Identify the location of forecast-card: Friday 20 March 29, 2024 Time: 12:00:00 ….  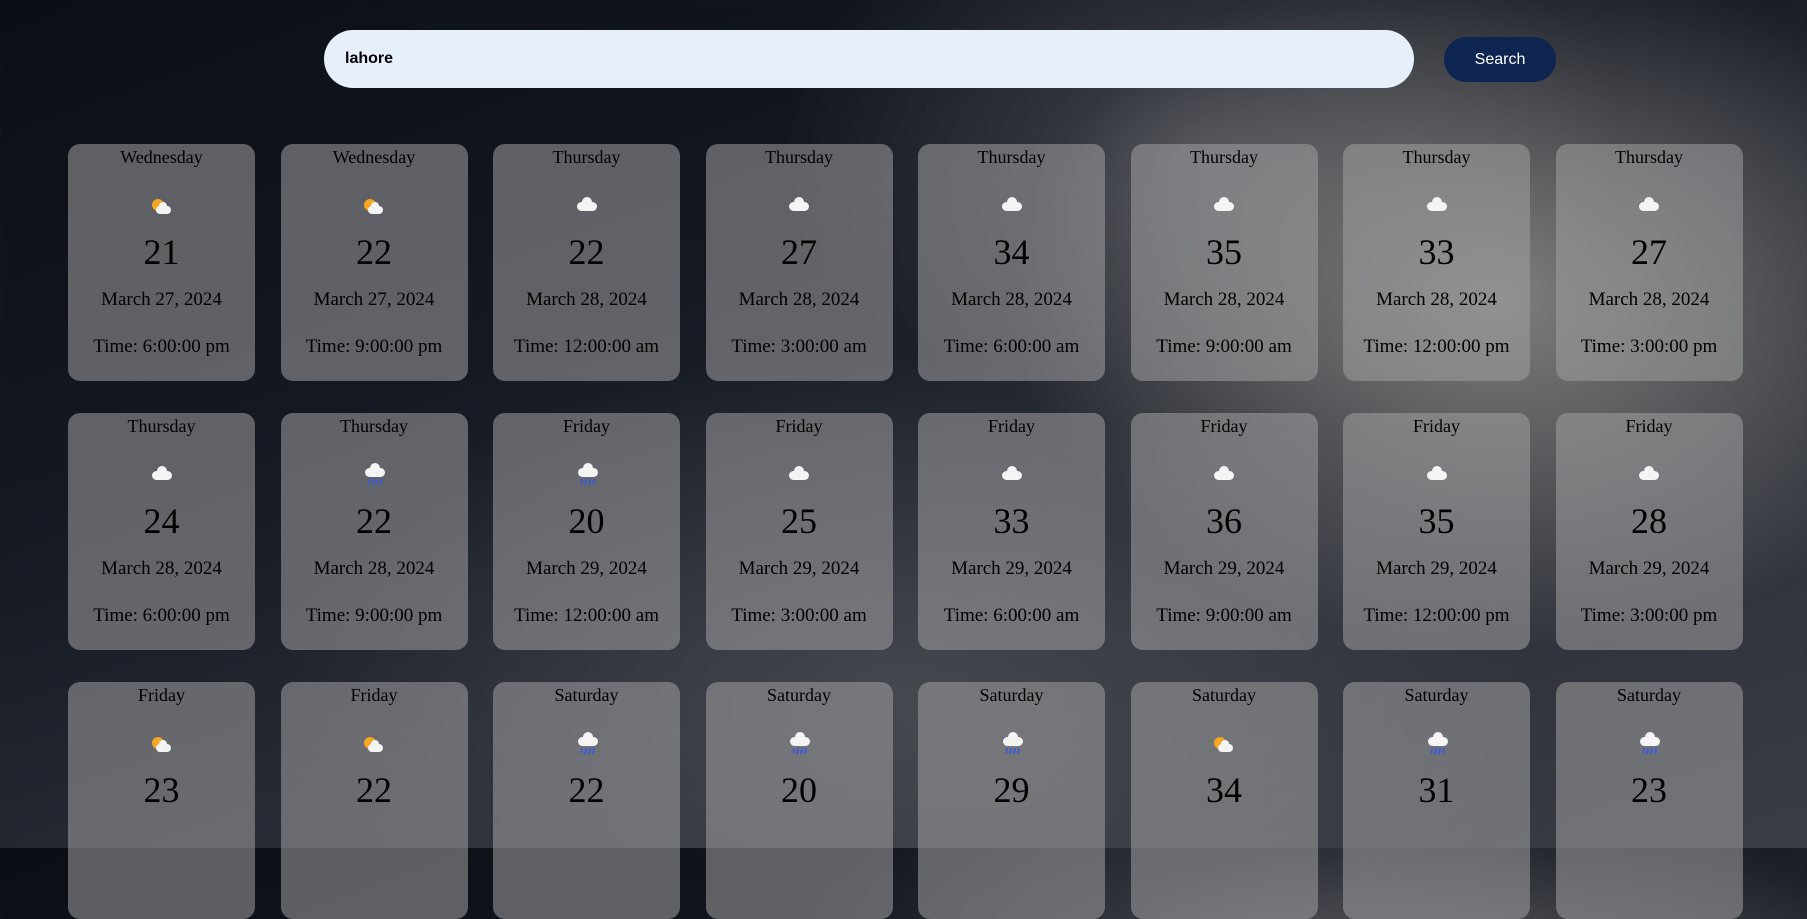
(586, 531).